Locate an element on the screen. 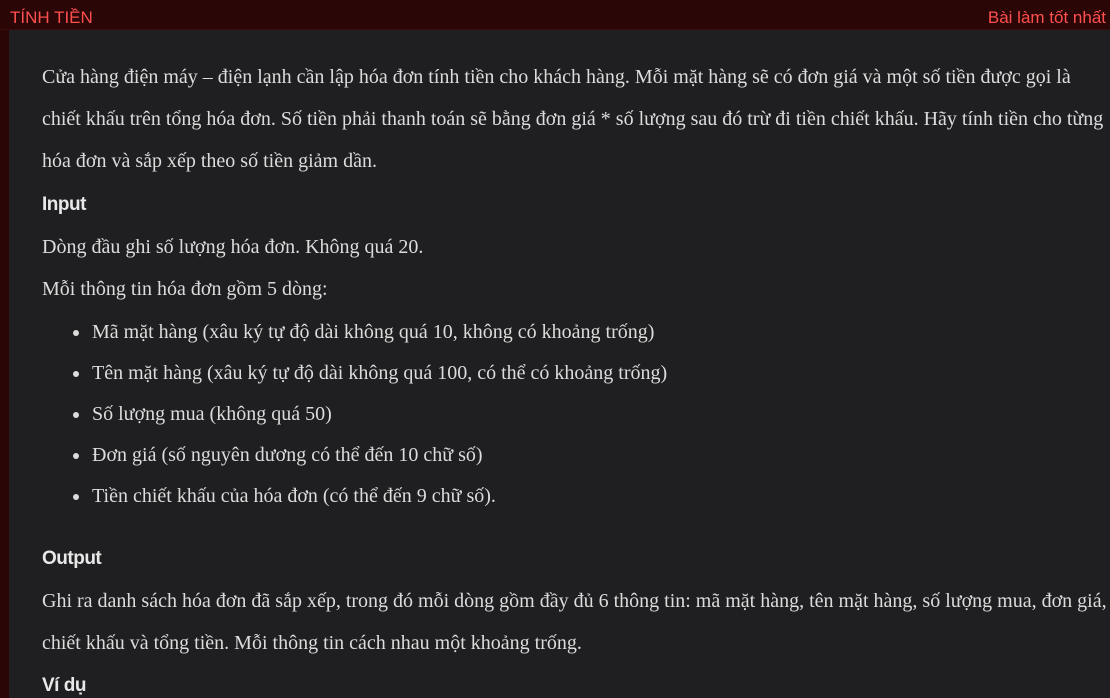 The height and width of the screenshot is (698, 1110). input-heading: Input is located at coordinates (64, 204).